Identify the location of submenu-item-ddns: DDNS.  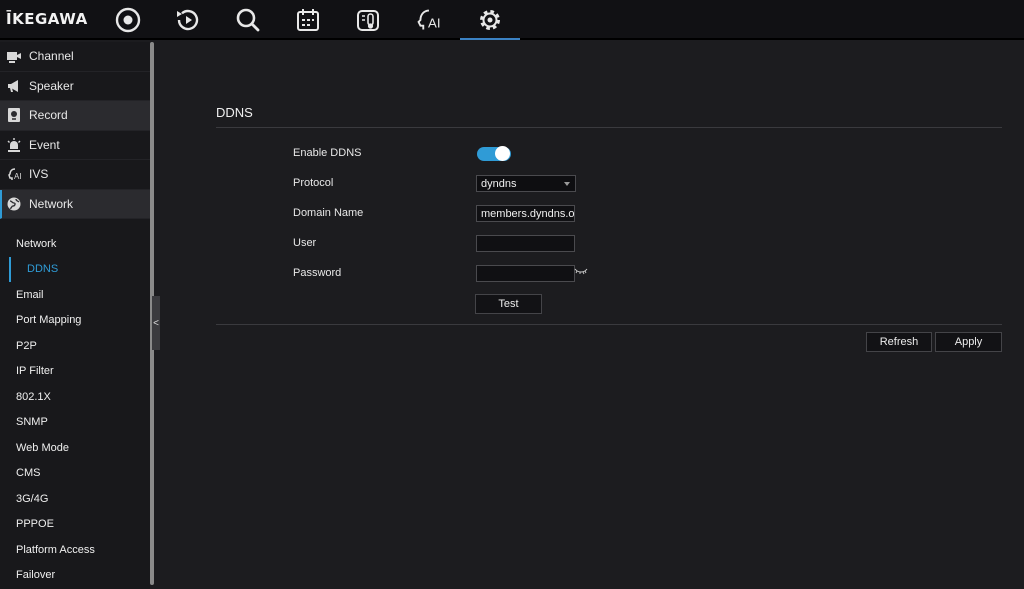
(79, 269).